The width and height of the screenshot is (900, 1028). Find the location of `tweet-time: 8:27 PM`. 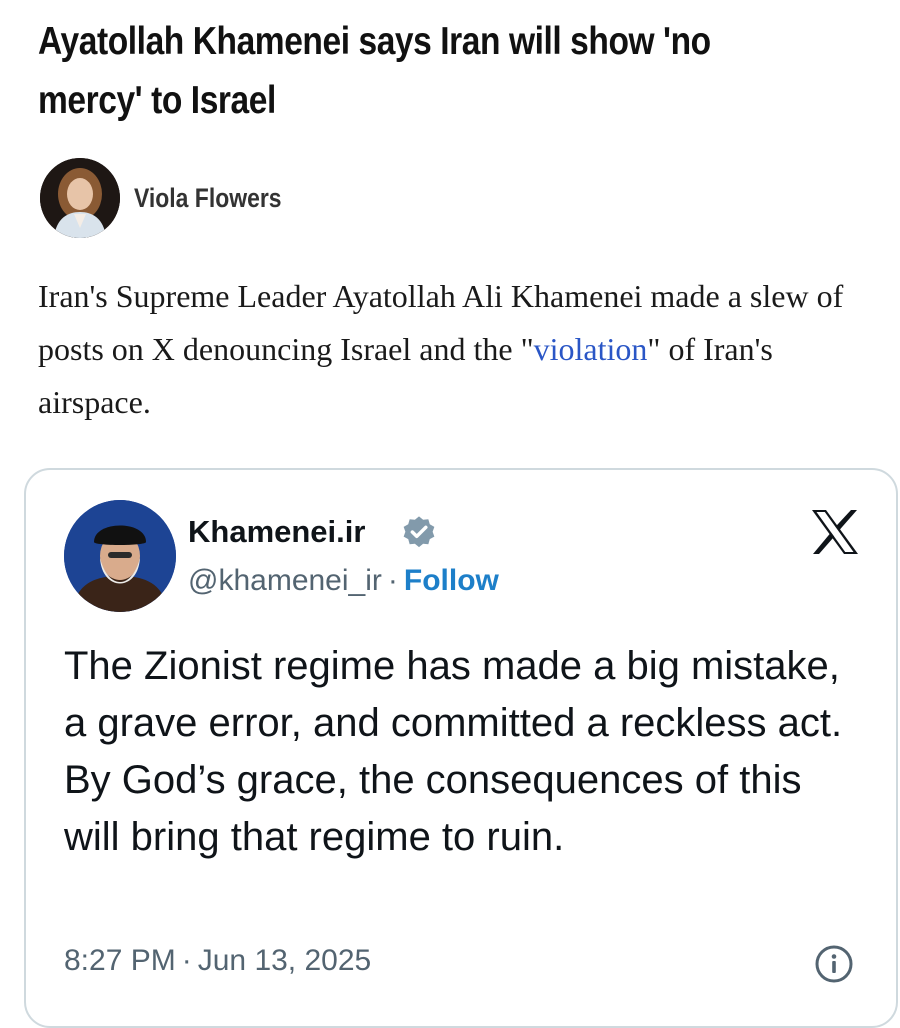

tweet-time: 8:27 PM is located at coordinates (120, 960).